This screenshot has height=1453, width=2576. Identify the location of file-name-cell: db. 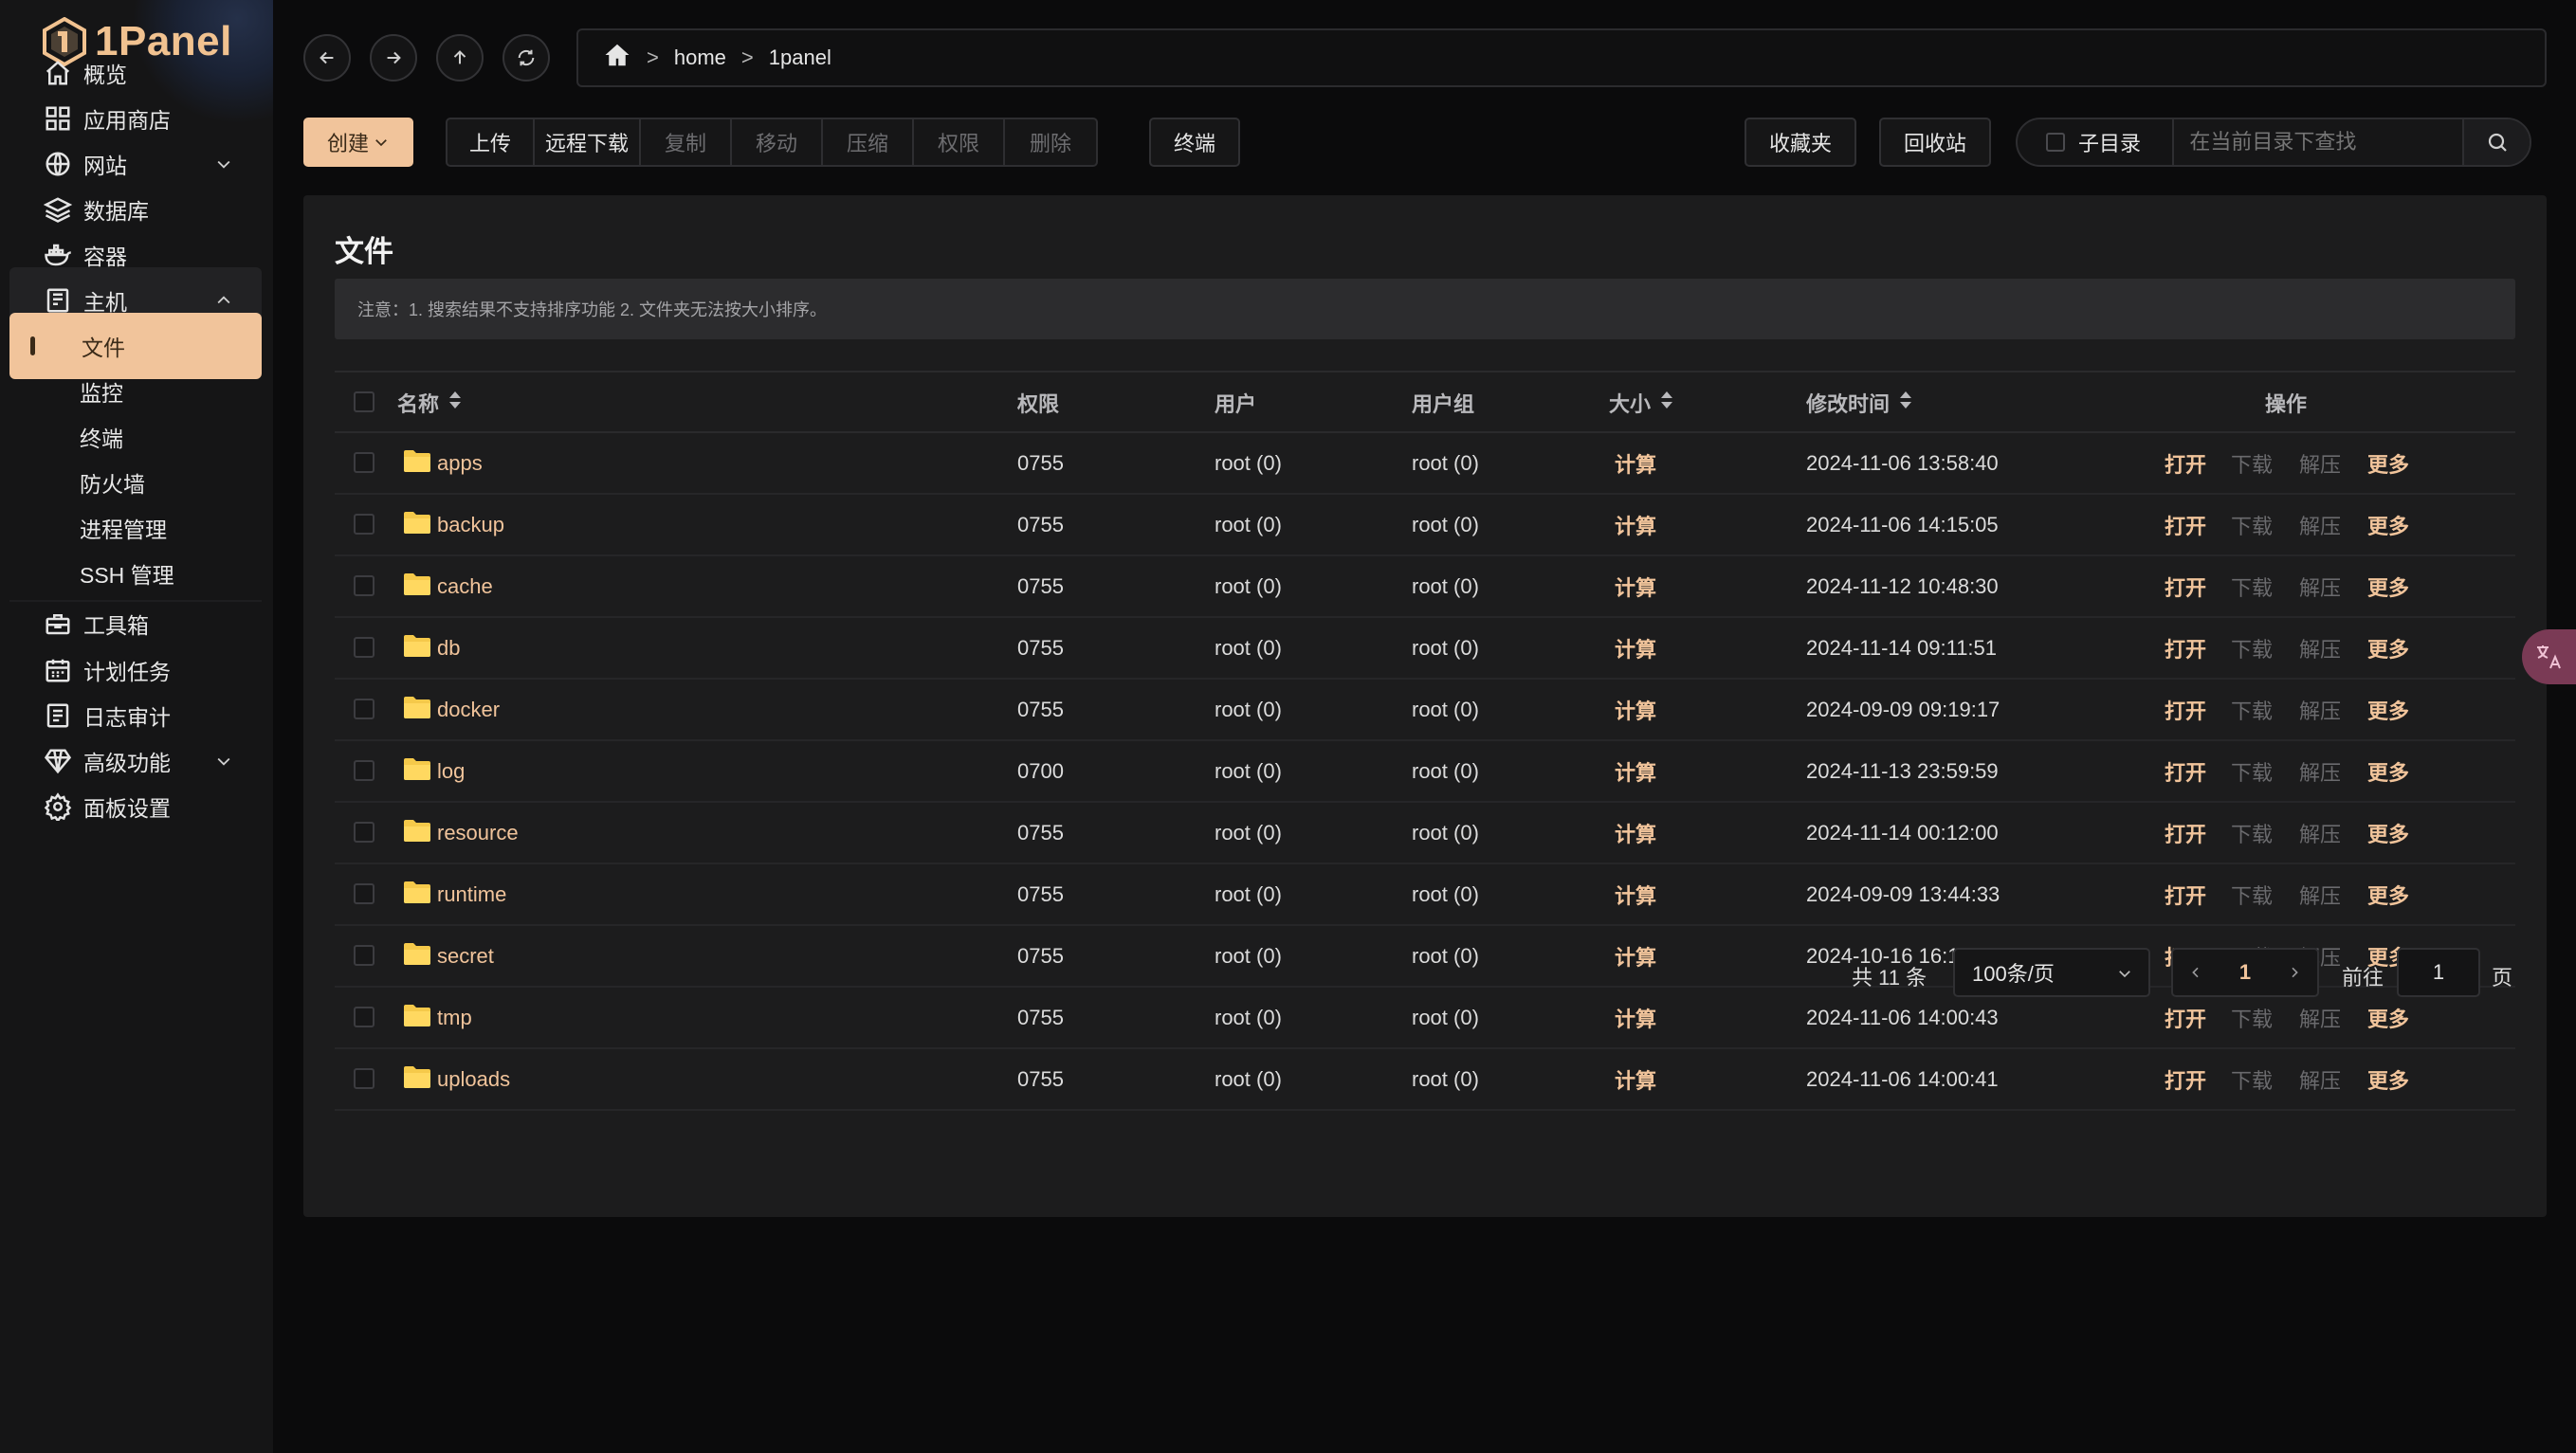
(431, 648).